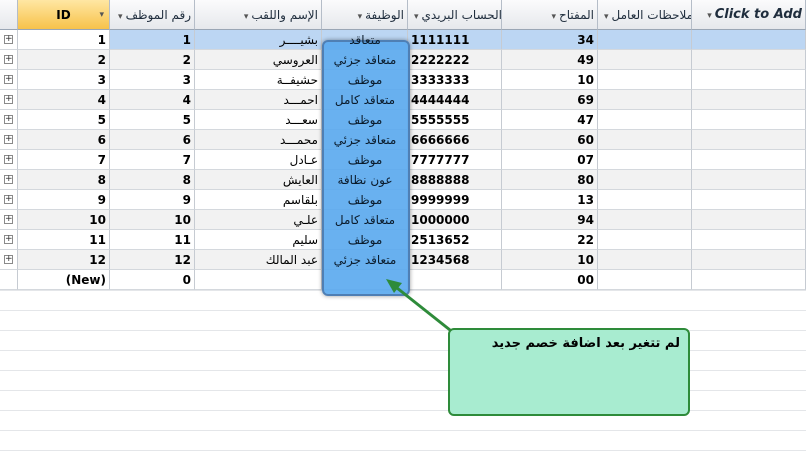 This screenshot has width=806, height=465. Describe the element at coordinates (152, 80) in the screenshot. I see `cell-emp_no: 3` at that location.